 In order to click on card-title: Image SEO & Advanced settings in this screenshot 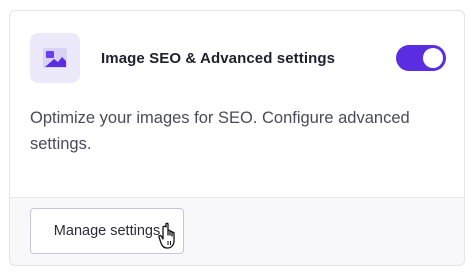, I will do `click(218, 58)`.